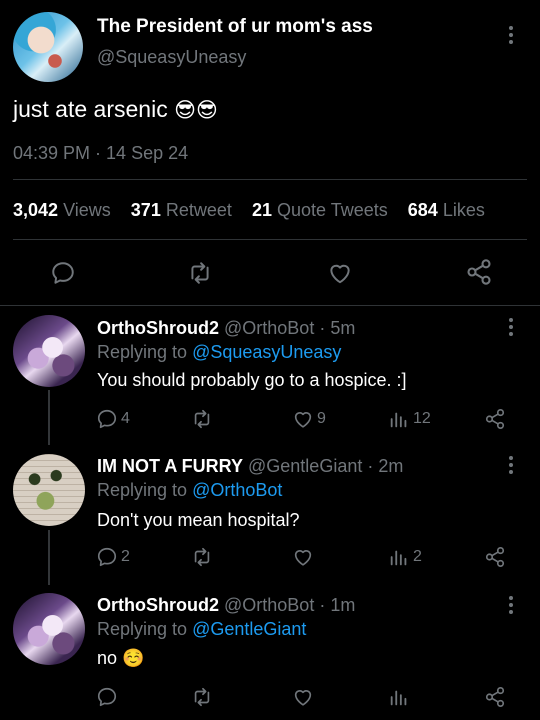  What do you see at coordinates (48, 47) in the screenshot?
I see `author-avatar` at bounding box center [48, 47].